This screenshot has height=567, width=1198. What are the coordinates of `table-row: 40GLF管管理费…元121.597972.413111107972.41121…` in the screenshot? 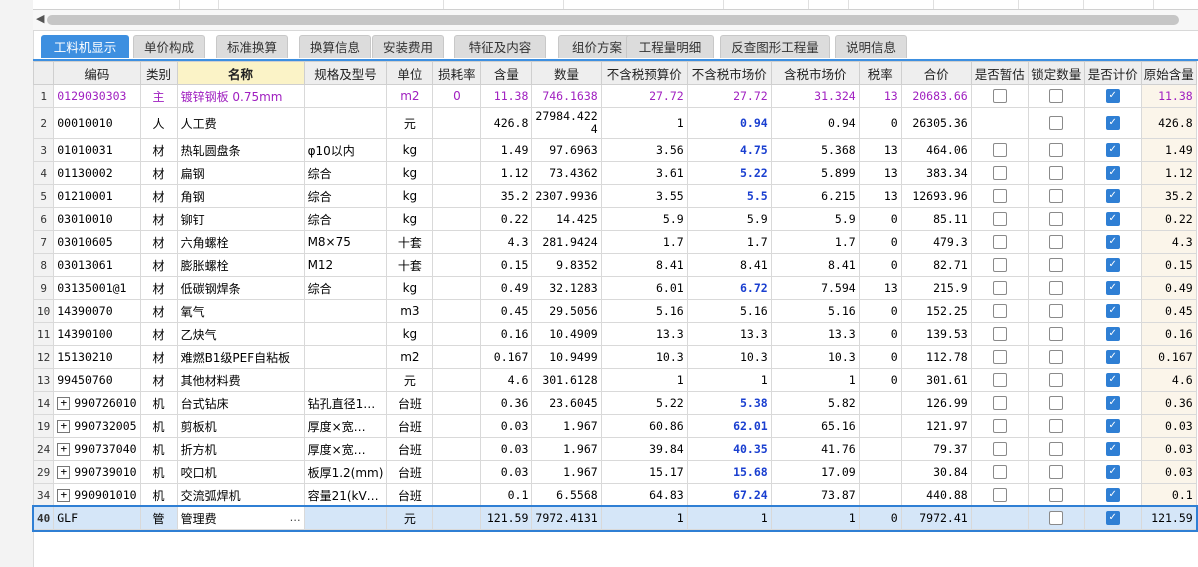 It's located at (614, 518).